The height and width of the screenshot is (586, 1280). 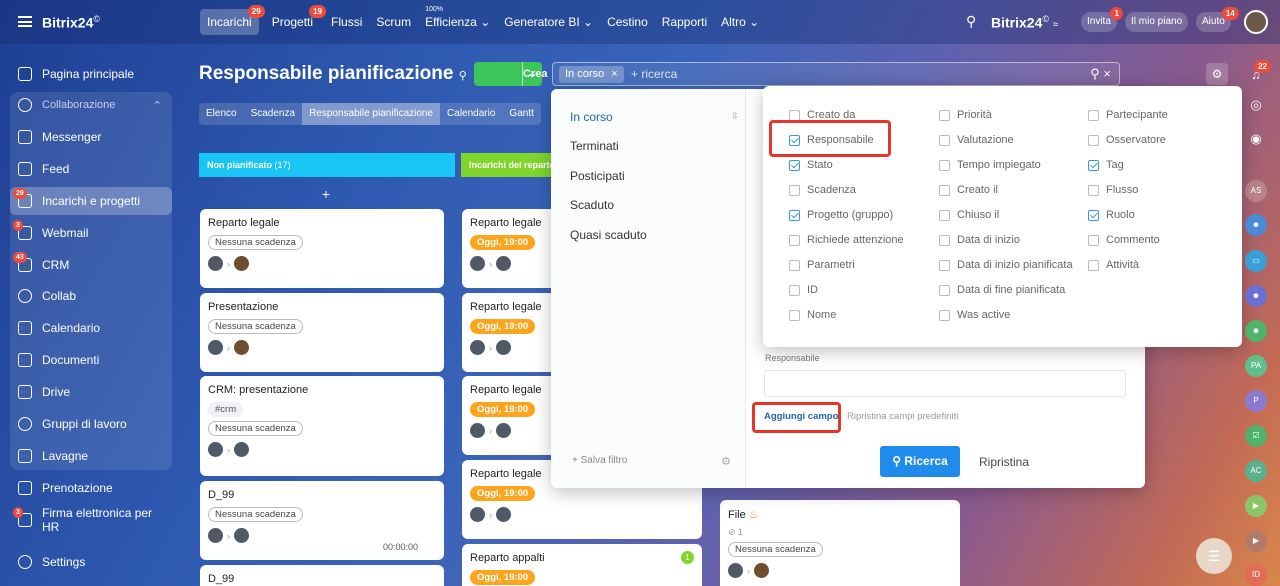 What do you see at coordinates (91, 424) in the screenshot?
I see `sidebar-item-gruppi: Gruppi di lavoro` at bounding box center [91, 424].